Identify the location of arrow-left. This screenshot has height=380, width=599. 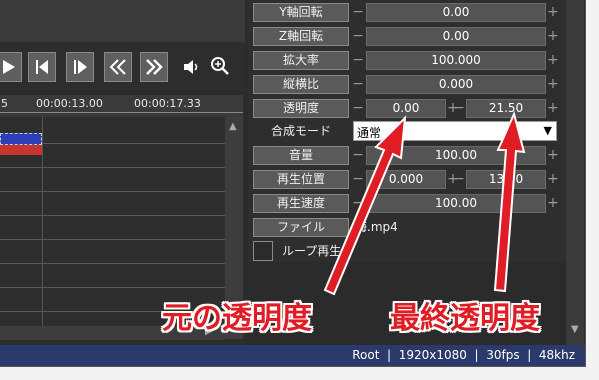
(365, 205).